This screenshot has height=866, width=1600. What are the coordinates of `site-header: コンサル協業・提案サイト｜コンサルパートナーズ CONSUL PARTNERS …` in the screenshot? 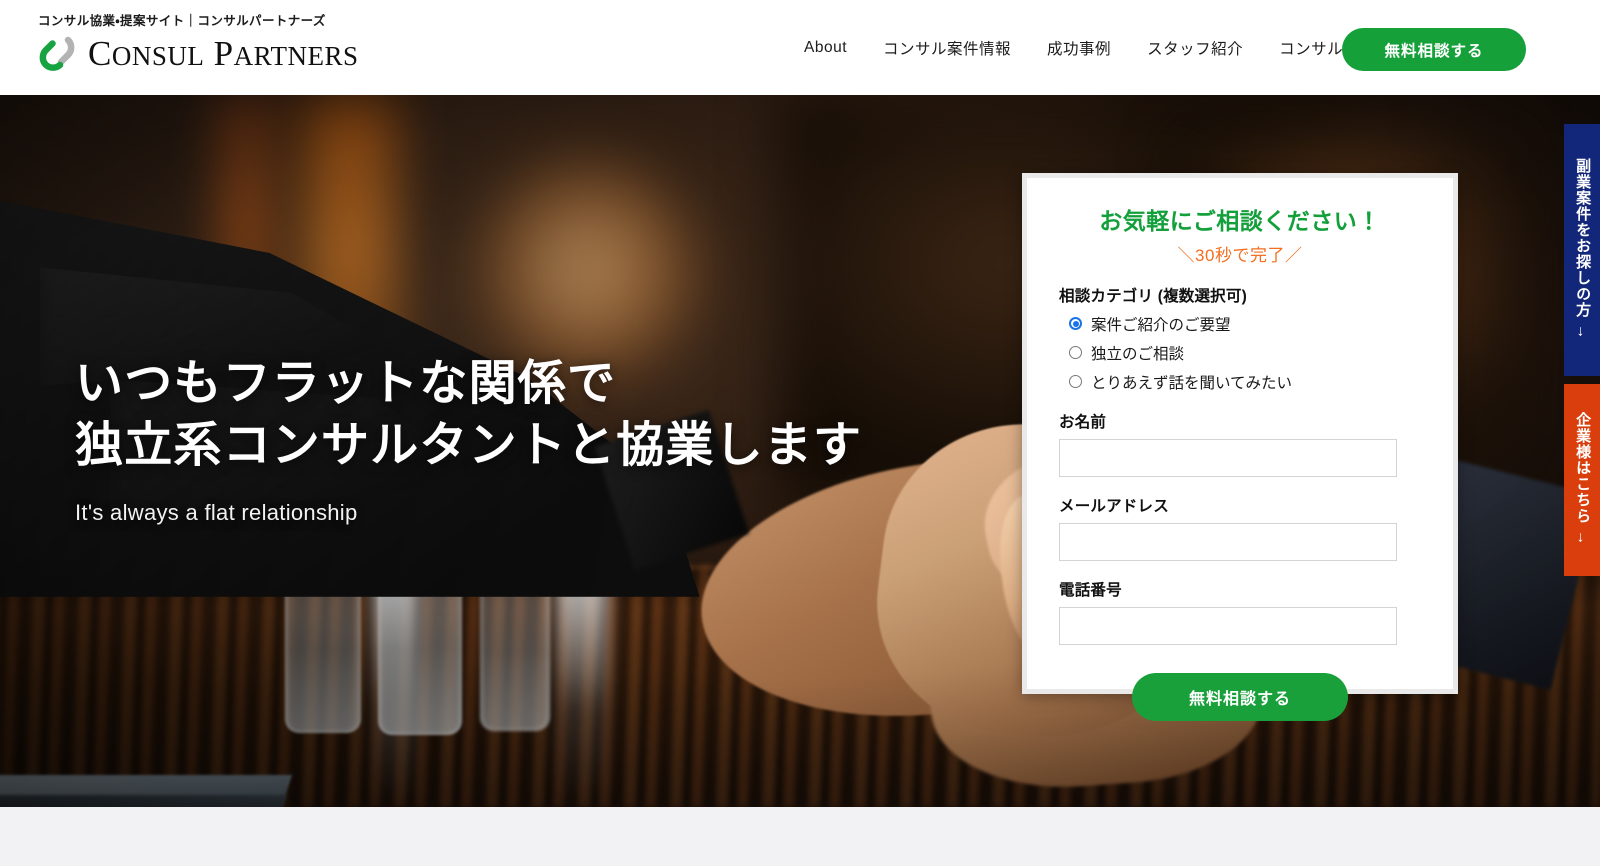 It's located at (800, 47).